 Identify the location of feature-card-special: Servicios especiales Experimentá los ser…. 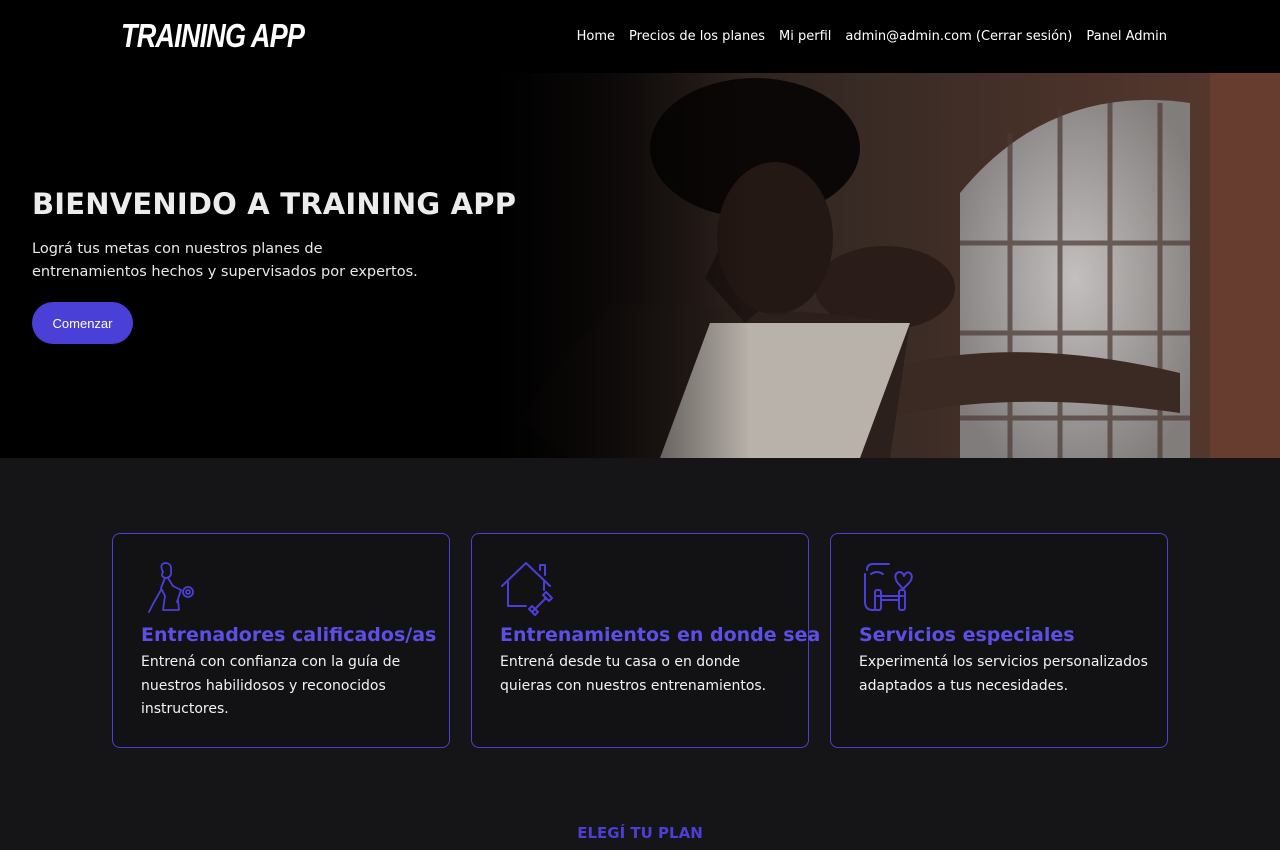
(999, 640).